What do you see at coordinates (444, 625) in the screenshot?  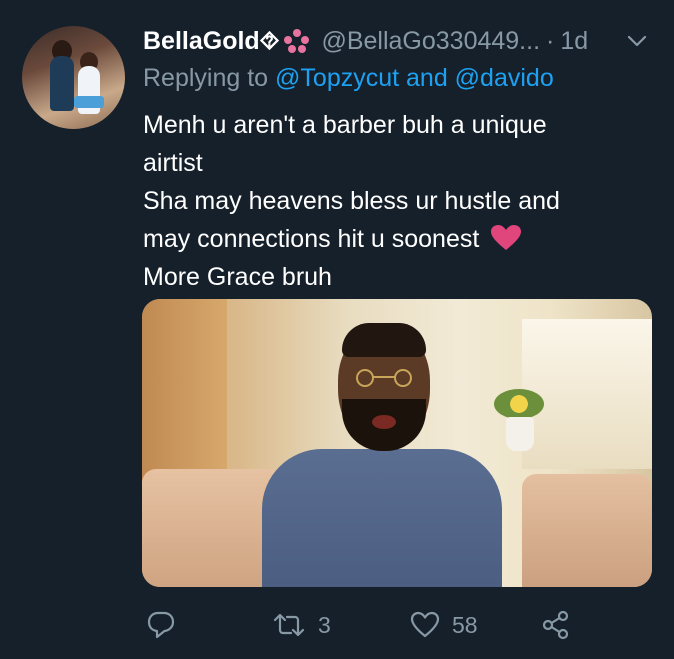 I see `like-button: 58` at bounding box center [444, 625].